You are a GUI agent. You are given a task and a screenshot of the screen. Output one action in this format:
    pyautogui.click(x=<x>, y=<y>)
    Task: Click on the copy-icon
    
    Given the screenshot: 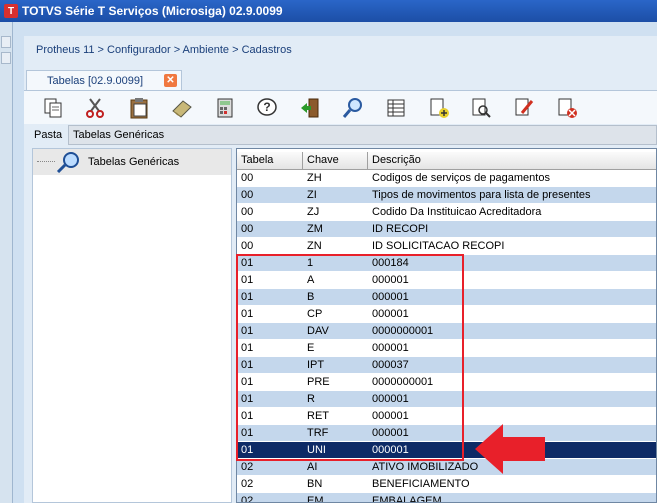 What is the action you would take?
    pyautogui.click(x=53, y=108)
    